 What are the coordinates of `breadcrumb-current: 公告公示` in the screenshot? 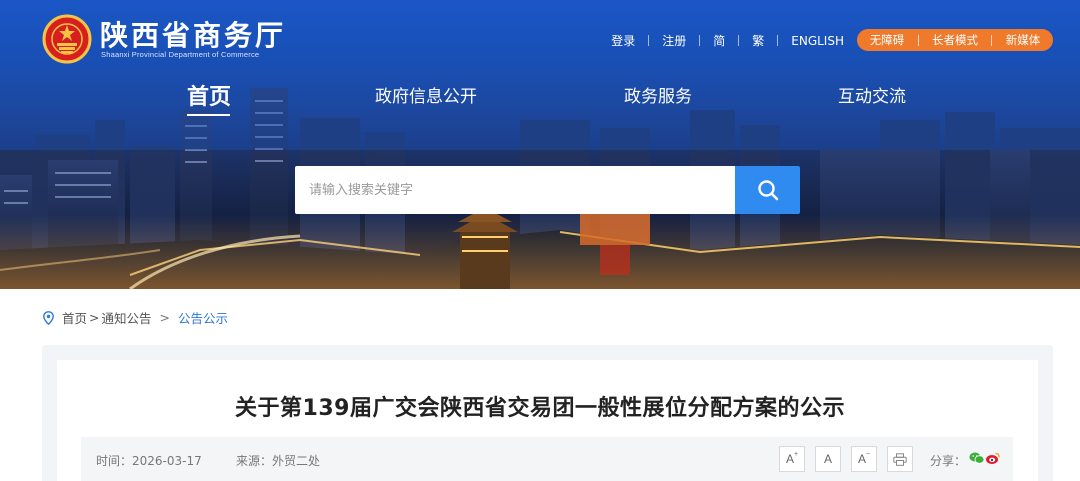 It's located at (203, 317).